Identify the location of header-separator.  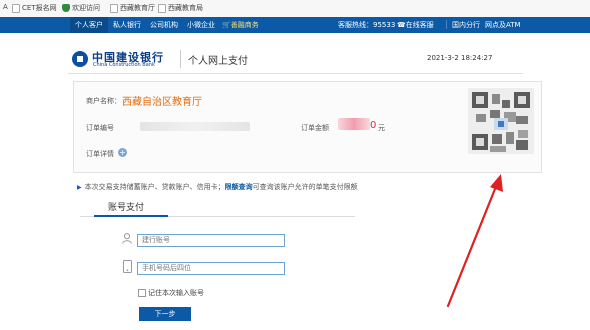
(295, 73).